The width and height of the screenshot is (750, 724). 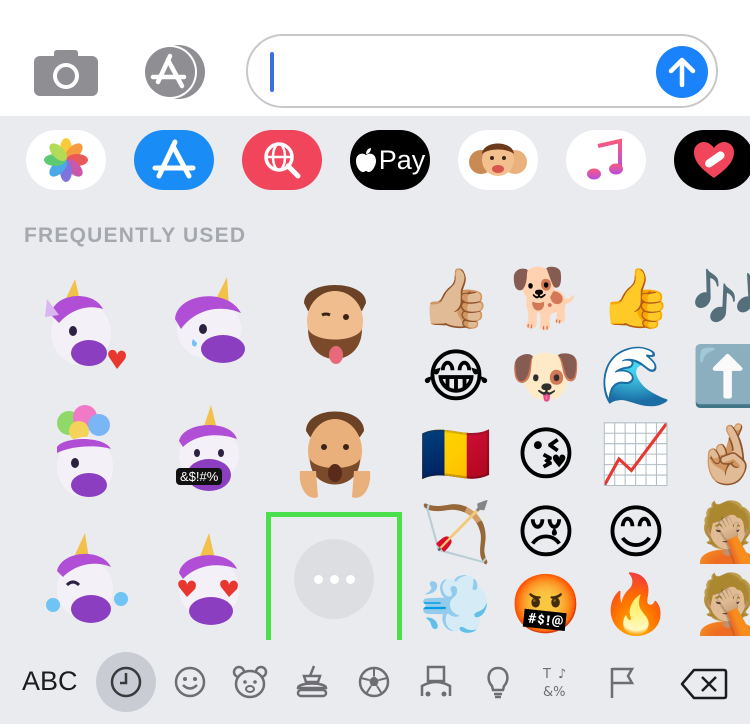 I want to click on camera-icon, so click(x=66, y=73).